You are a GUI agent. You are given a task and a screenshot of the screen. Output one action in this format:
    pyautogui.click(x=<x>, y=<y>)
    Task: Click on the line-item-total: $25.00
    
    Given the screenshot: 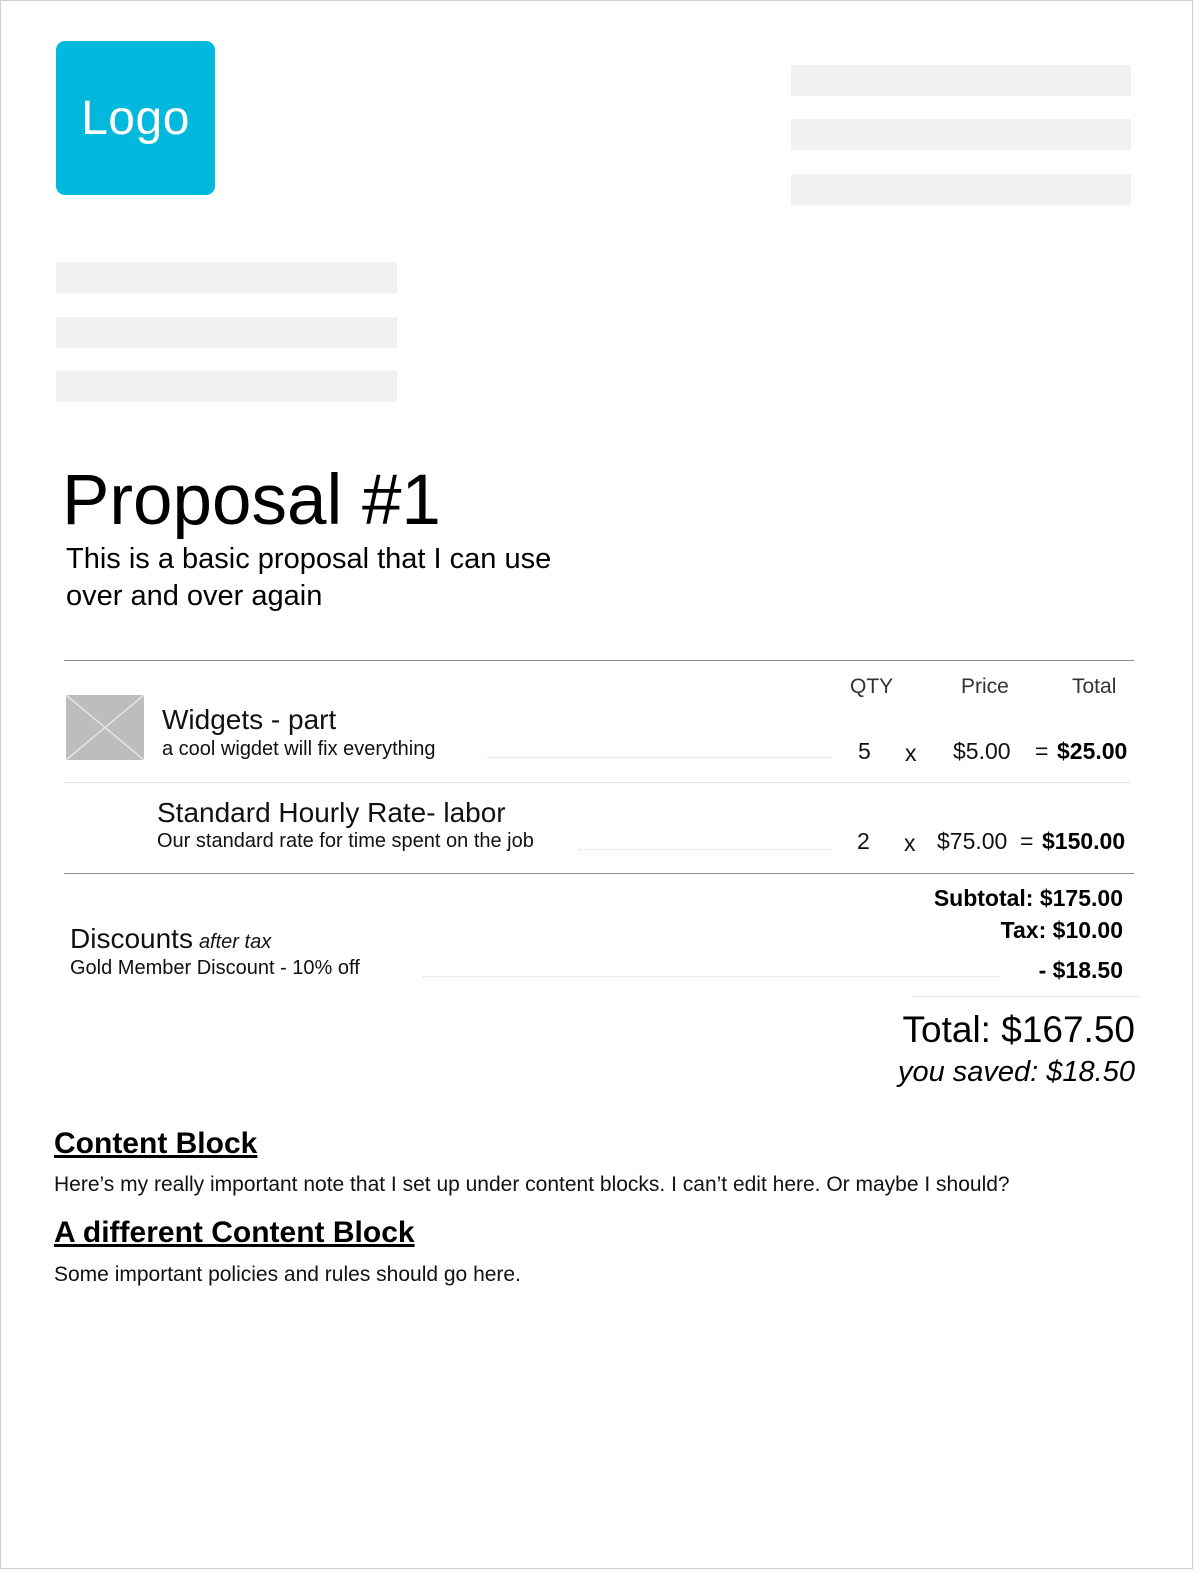 What is the action you would take?
    pyautogui.click(x=1092, y=751)
    